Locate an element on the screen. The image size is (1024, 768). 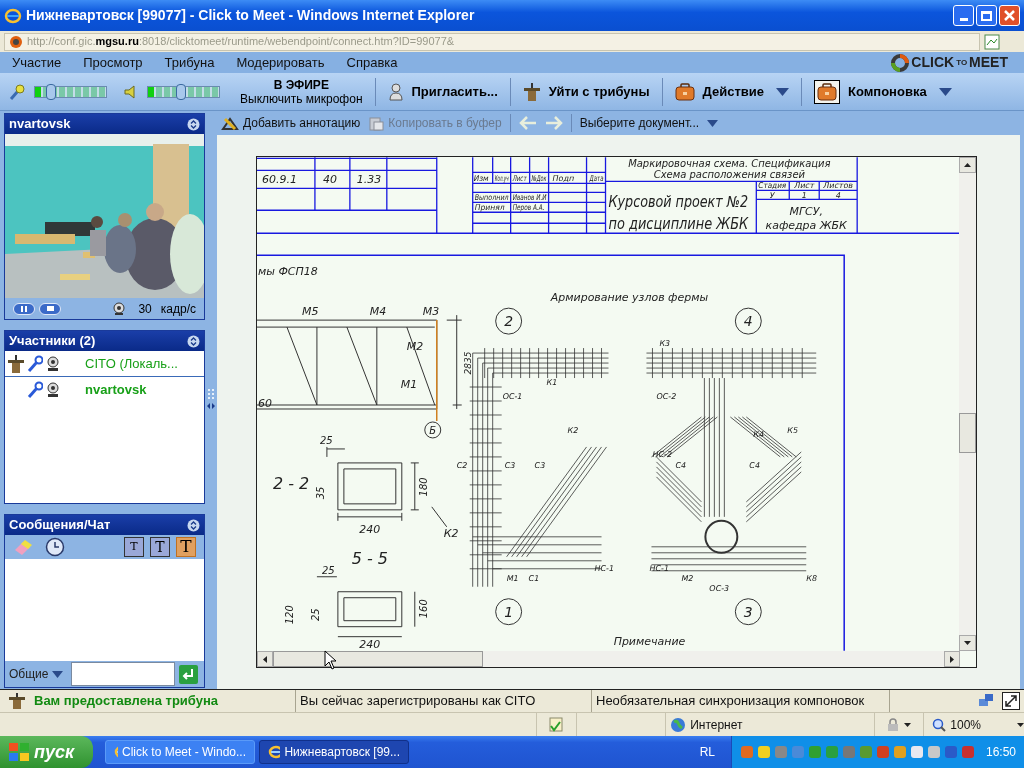
drawing-label: 180 is located at coordinates (423, 487).